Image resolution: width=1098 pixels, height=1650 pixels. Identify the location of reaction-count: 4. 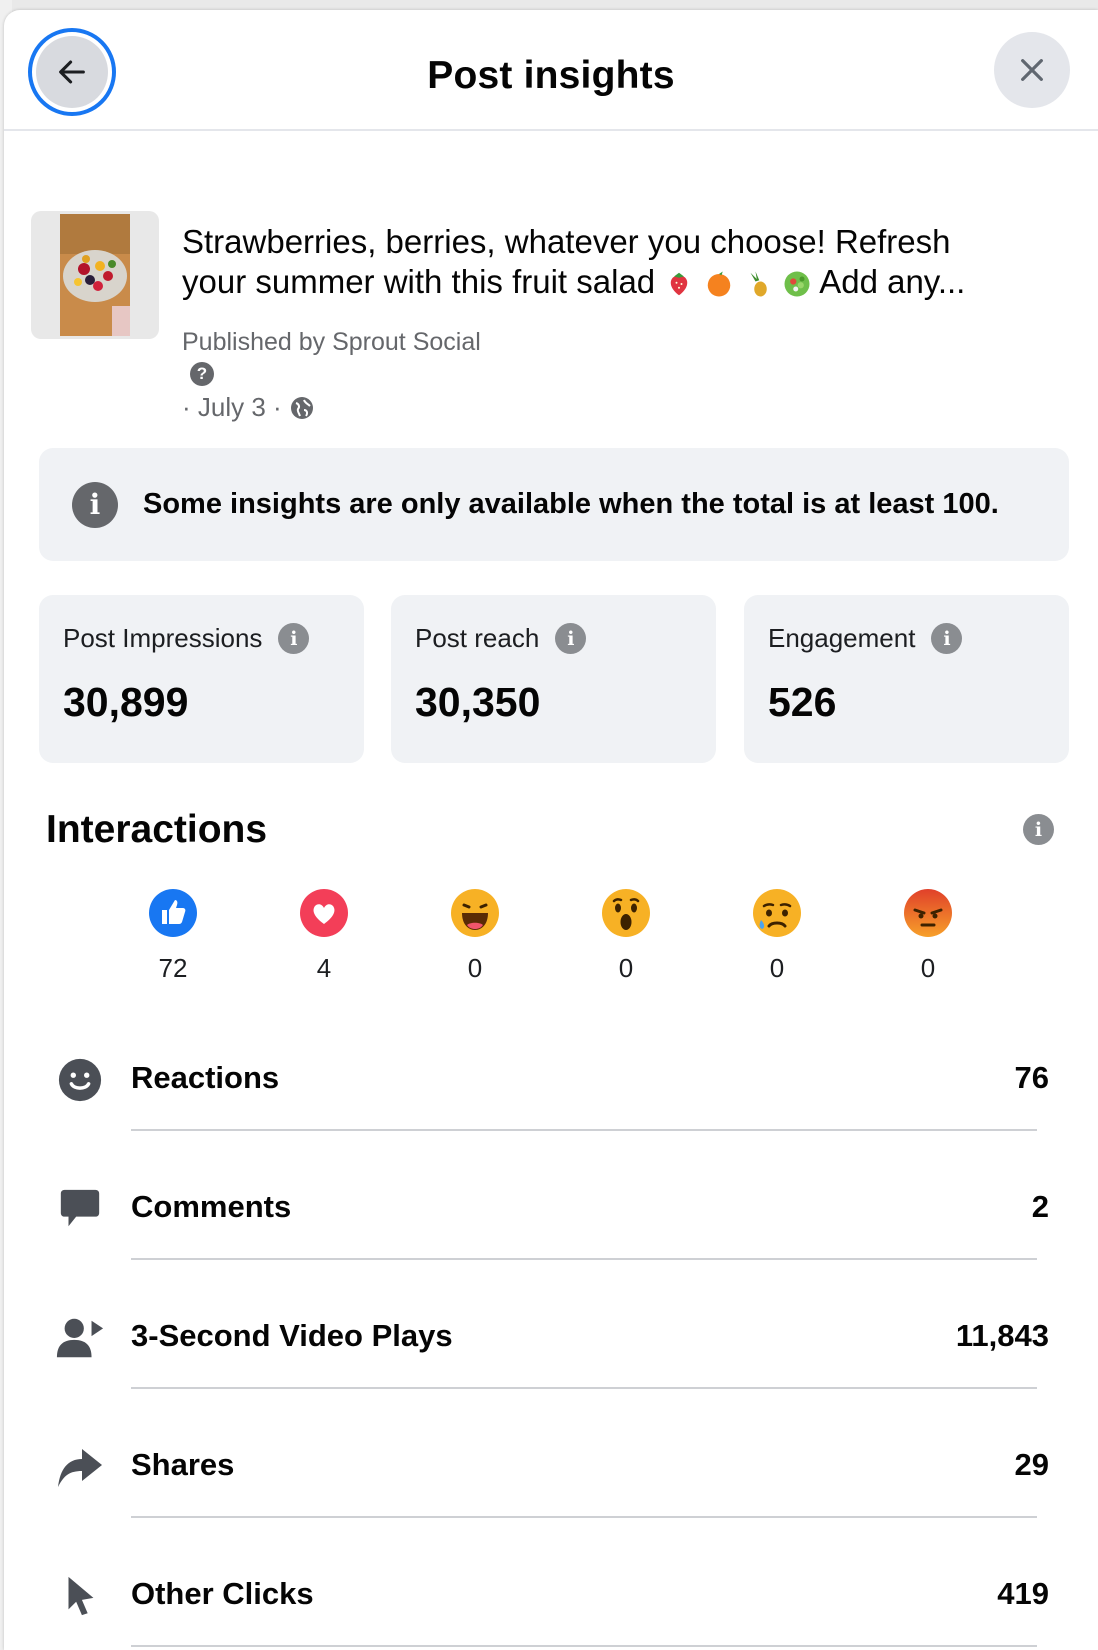
(324, 968).